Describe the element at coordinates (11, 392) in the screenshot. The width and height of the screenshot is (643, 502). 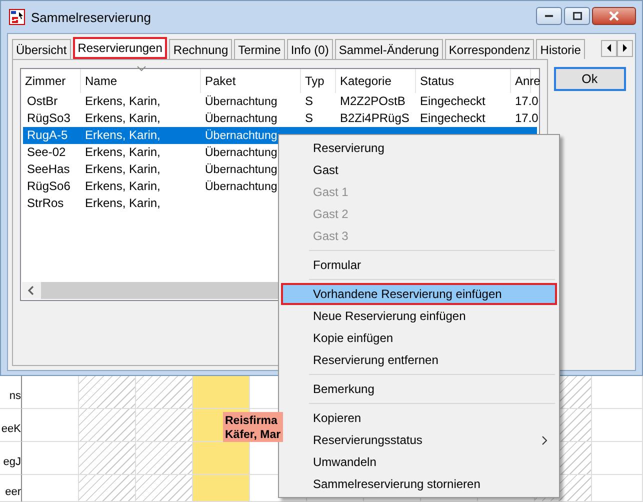
I see `row-header: ns` at that location.